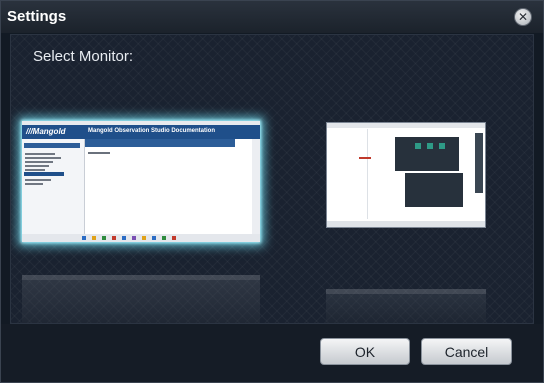 The width and height of the screenshot is (544, 383). What do you see at coordinates (272, 17) in the screenshot?
I see `title-bar: Settings ✕` at bounding box center [272, 17].